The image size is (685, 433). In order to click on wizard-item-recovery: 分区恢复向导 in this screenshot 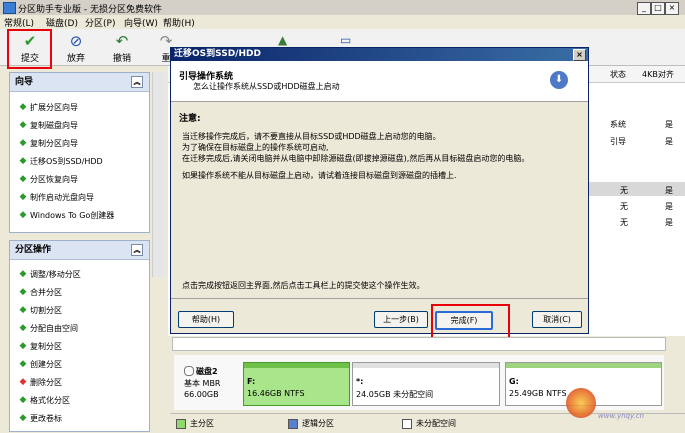, I will do `click(54, 179)`.